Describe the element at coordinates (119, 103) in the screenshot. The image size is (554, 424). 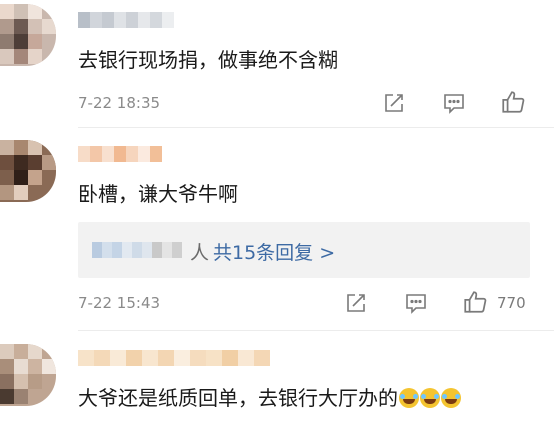
I see `comment-time: 7-22 18:35` at that location.